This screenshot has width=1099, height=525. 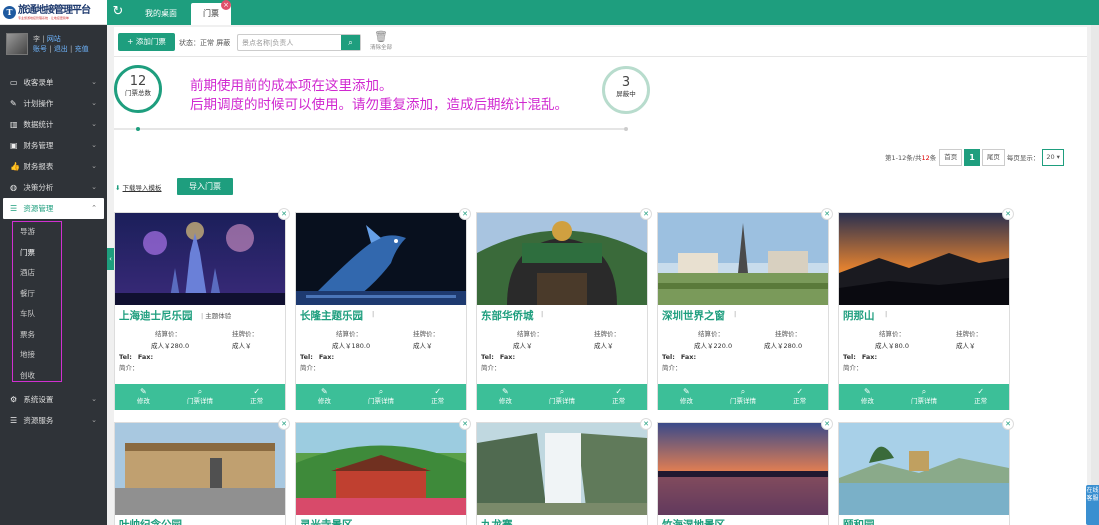 What do you see at coordinates (53, 253) in the screenshot?
I see `submenu-item-tickets: 门票` at bounding box center [53, 253].